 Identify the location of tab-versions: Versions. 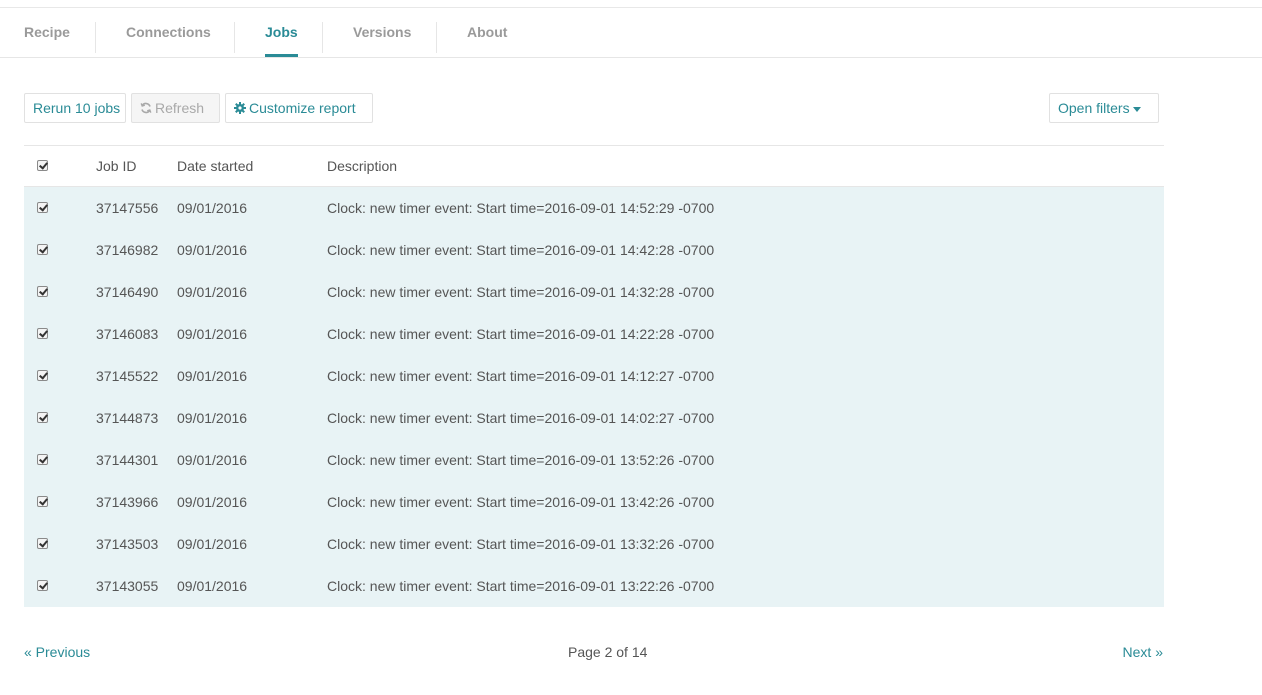
(382, 32).